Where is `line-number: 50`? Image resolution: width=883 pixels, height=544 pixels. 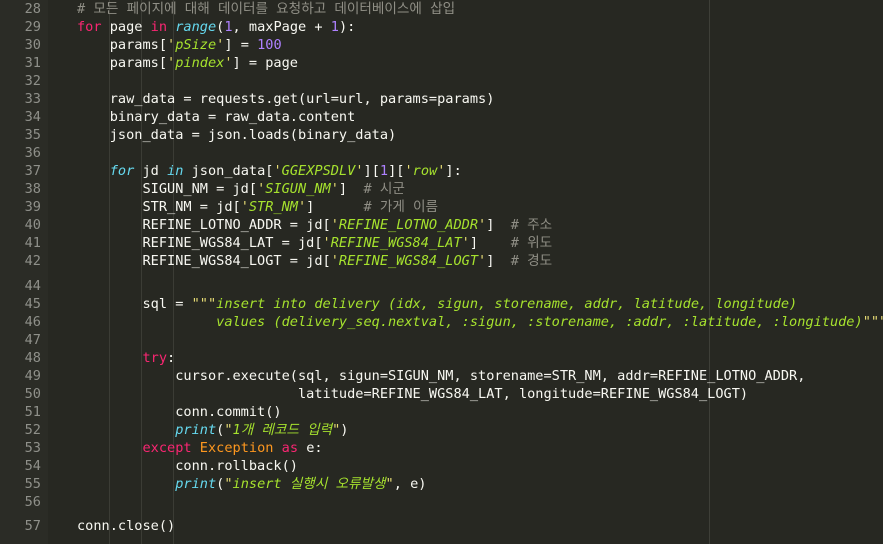 line-number: 50 is located at coordinates (32, 394).